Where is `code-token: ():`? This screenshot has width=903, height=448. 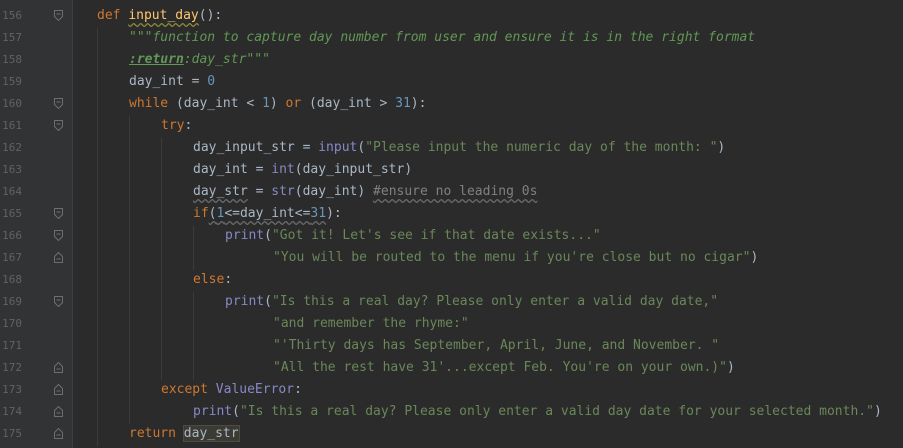
code-token: (): is located at coordinates (210, 15).